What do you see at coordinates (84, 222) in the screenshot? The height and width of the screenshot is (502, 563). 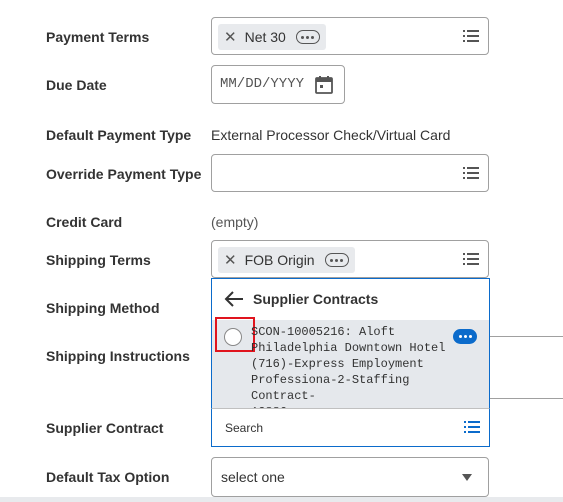 I see `credit-card-label: Credit Card` at bounding box center [84, 222].